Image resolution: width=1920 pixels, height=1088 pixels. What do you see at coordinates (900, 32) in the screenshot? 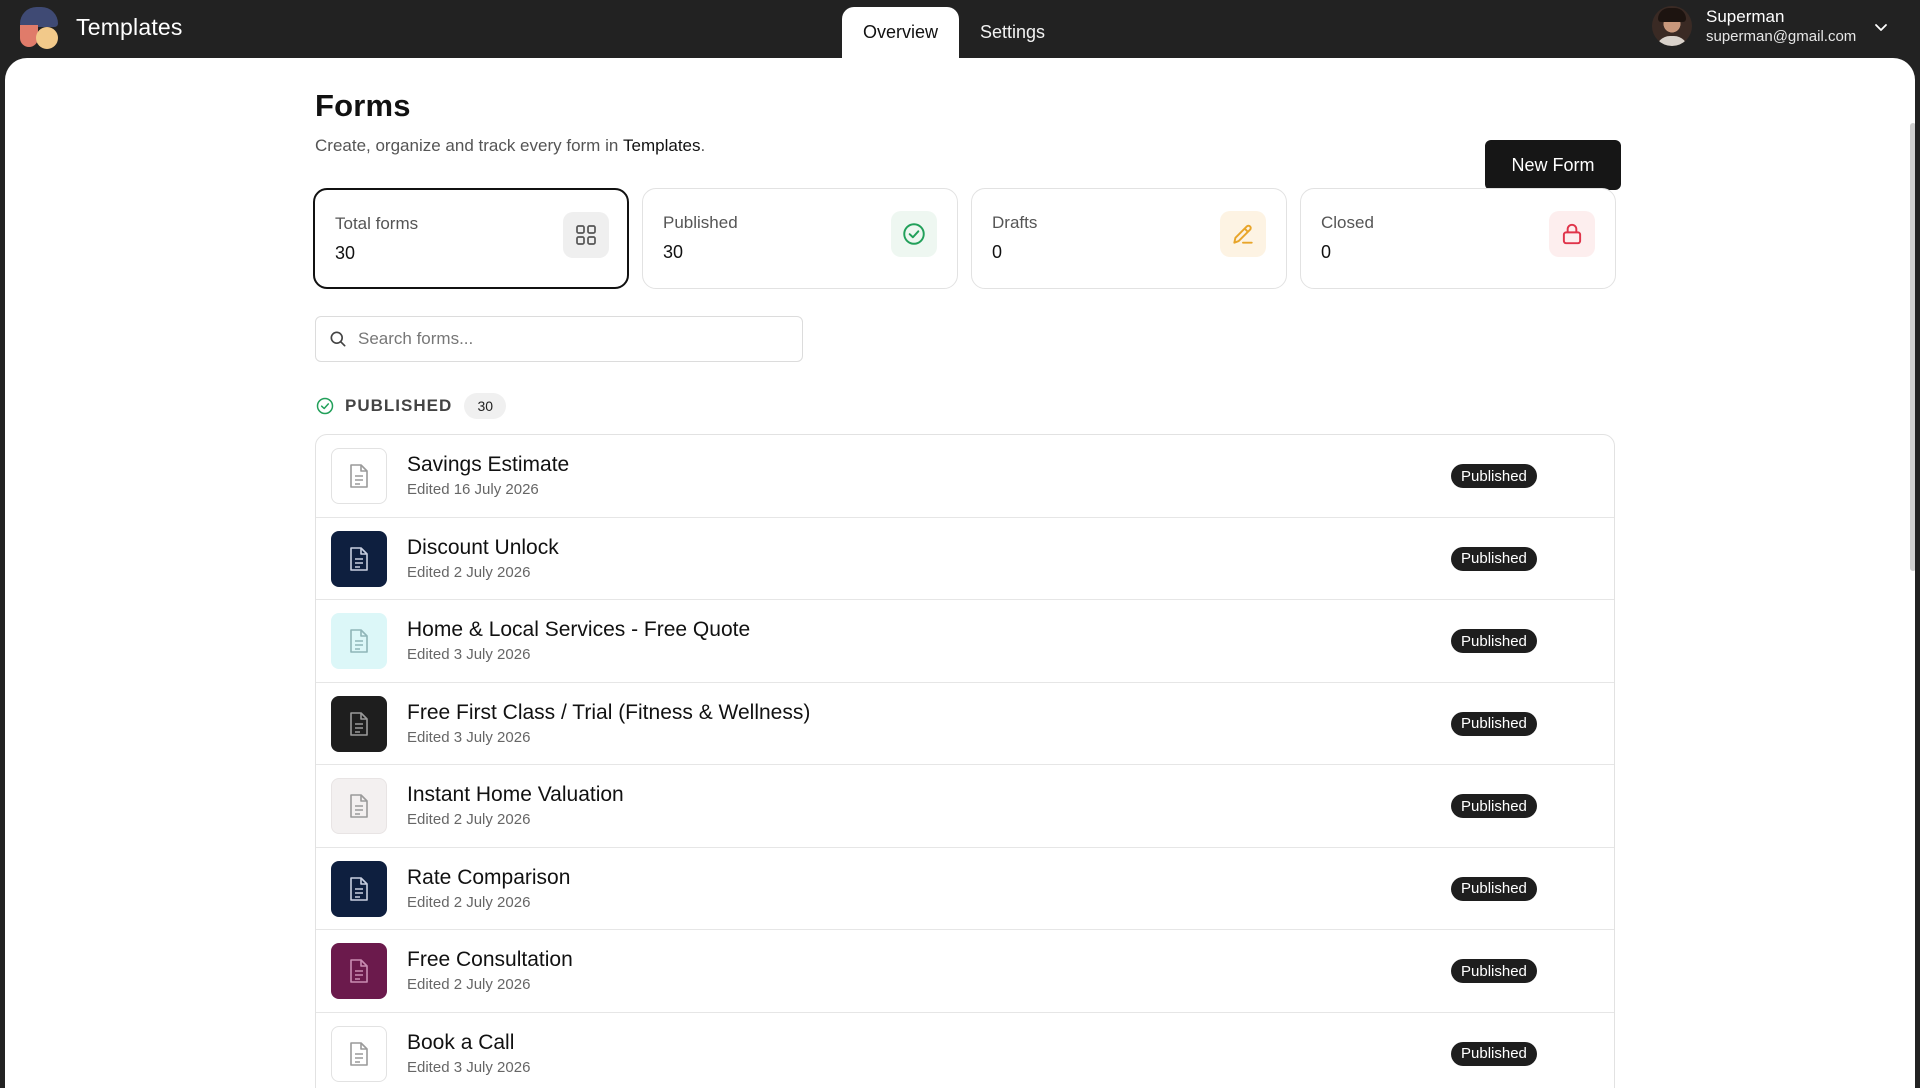
I see `tab-overview: Overview` at bounding box center [900, 32].